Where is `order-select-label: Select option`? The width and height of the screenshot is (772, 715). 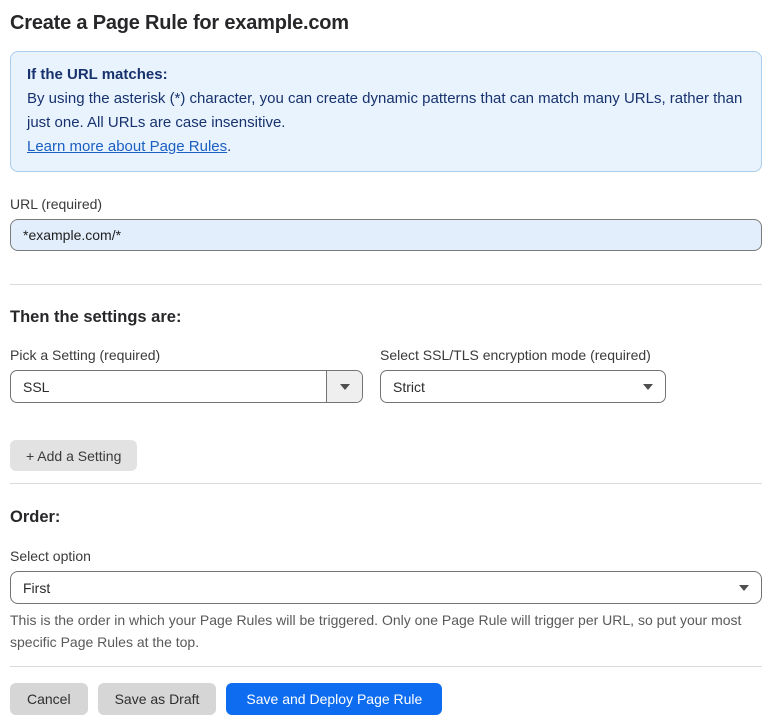 order-select-label: Select option is located at coordinates (50, 556).